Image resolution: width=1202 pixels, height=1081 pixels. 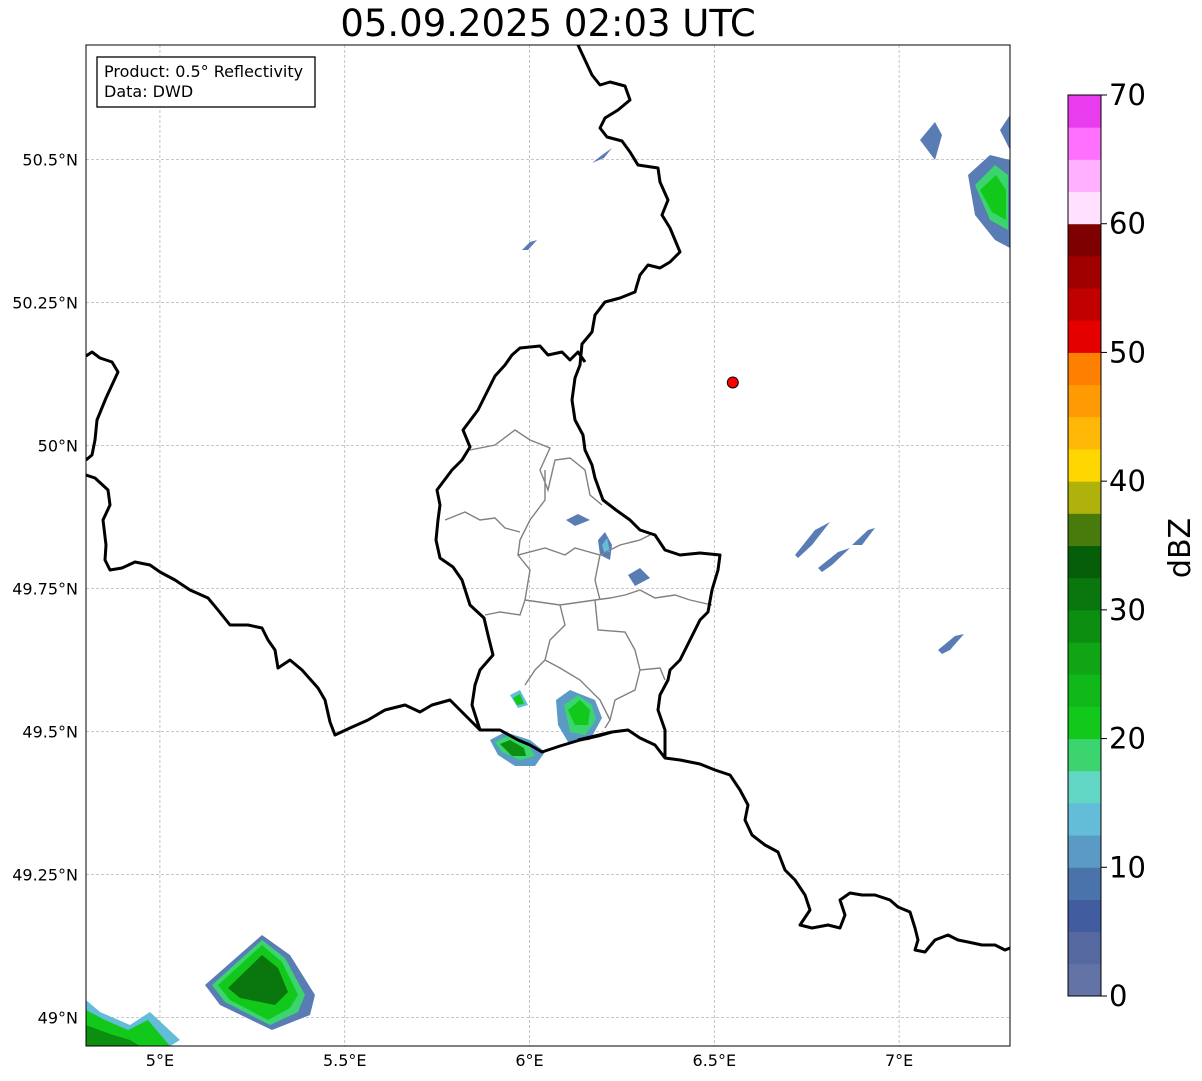 What do you see at coordinates (1127, 739) in the screenshot?
I see `colorbar-tick-label: 20` at bounding box center [1127, 739].